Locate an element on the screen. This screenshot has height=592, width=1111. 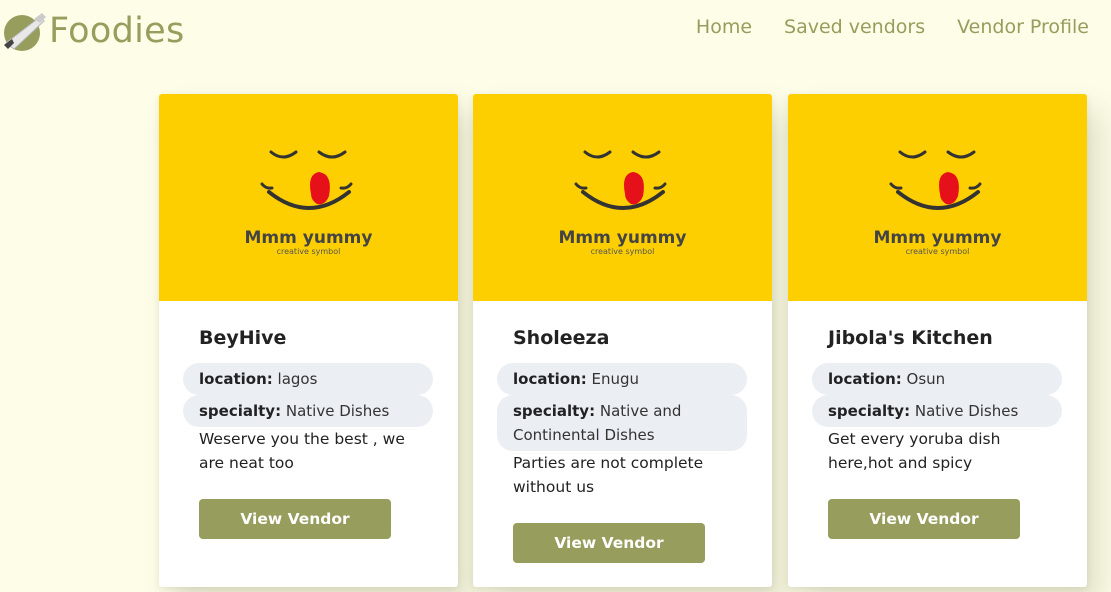
vendor-description: Parties are not complete without us is located at coordinates (608, 475).